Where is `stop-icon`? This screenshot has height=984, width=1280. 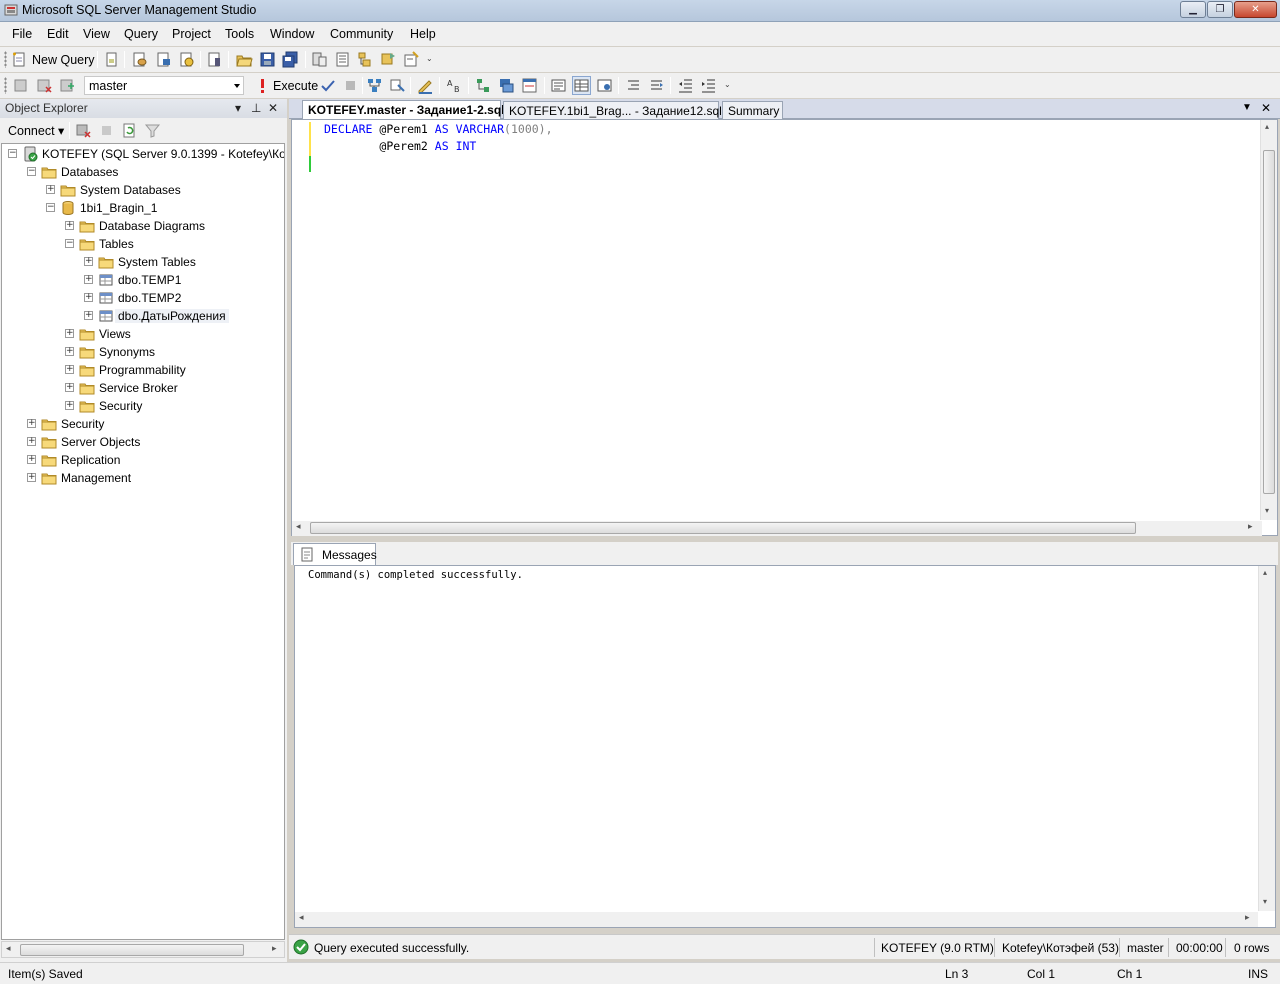
stop-icon is located at coordinates (106, 130).